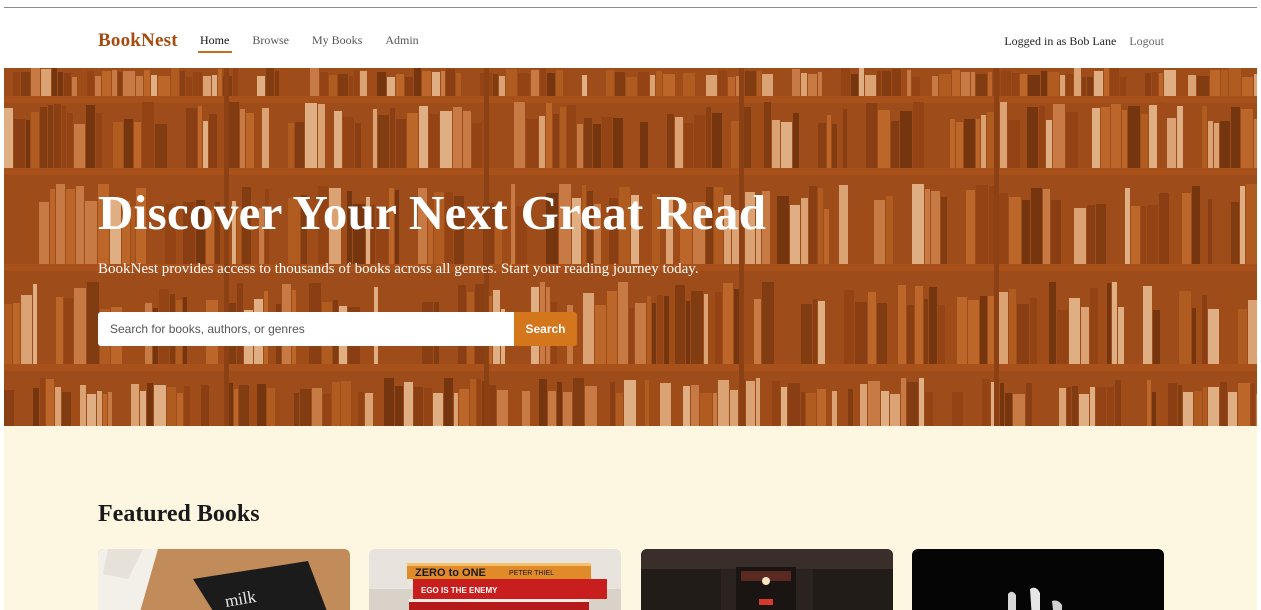 The height and width of the screenshot is (610, 1261). What do you see at coordinates (432, 212) in the screenshot?
I see `hero-title: Discover Your Next Great Read` at bounding box center [432, 212].